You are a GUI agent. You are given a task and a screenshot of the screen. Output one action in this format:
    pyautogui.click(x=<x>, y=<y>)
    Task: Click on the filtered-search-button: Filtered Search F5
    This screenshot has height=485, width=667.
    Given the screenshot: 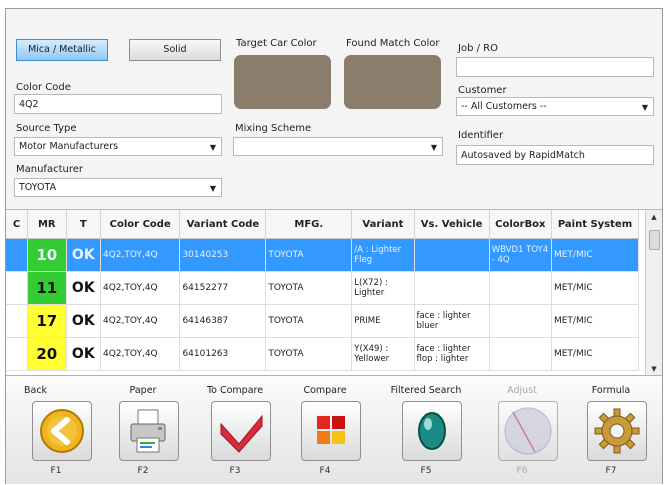 What is the action you would take?
    pyautogui.click(x=426, y=430)
    